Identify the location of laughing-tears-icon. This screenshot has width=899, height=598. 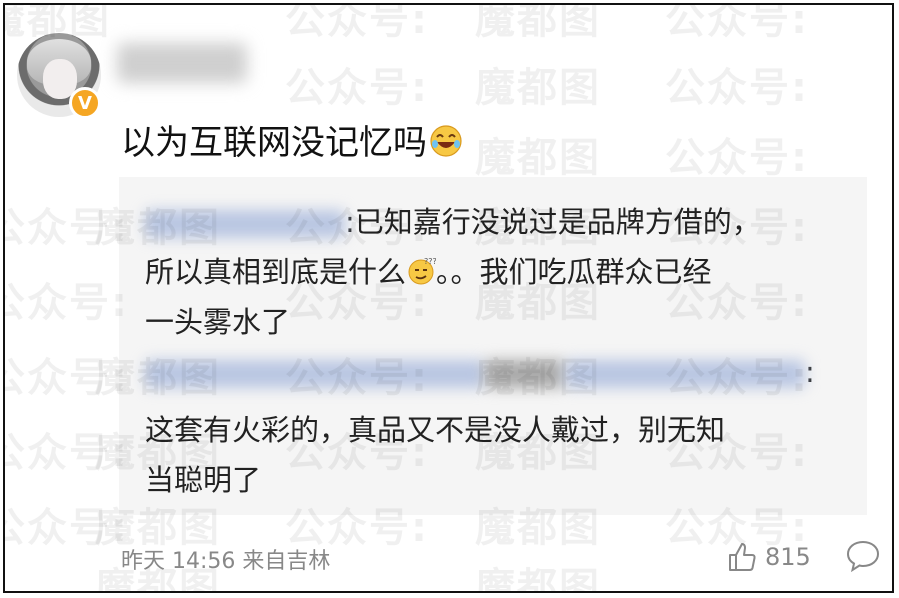
(446, 141).